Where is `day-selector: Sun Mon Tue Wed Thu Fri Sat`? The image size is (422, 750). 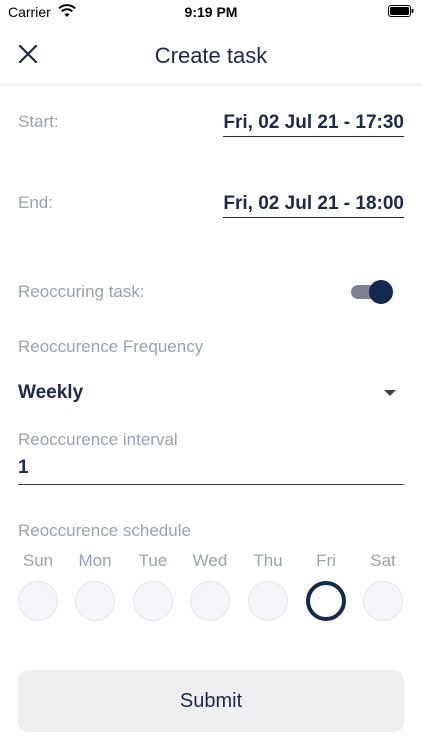 day-selector: Sun Mon Tue Wed Thu Fri Sat is located at coordinates (211, 591).